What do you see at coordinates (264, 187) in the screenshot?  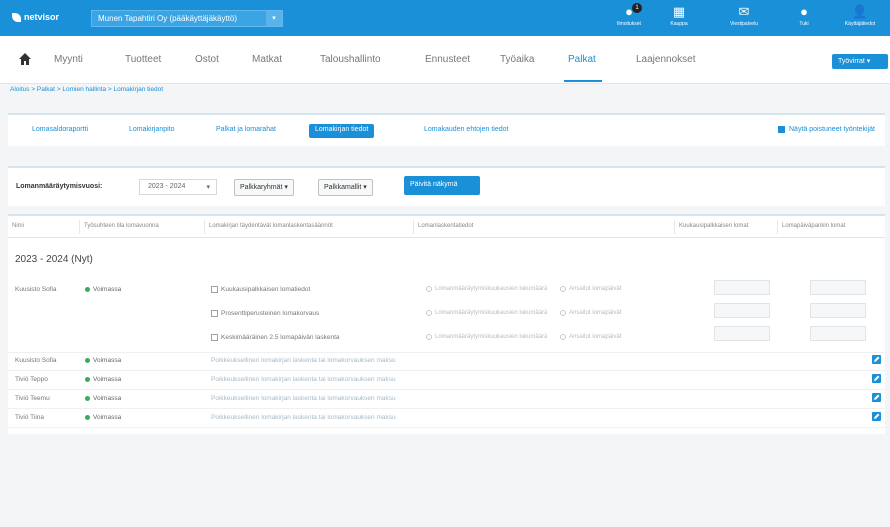 I see `salary-groups-dropdown: Palkkaryhmät ▾` at bounding box center [264, 187].